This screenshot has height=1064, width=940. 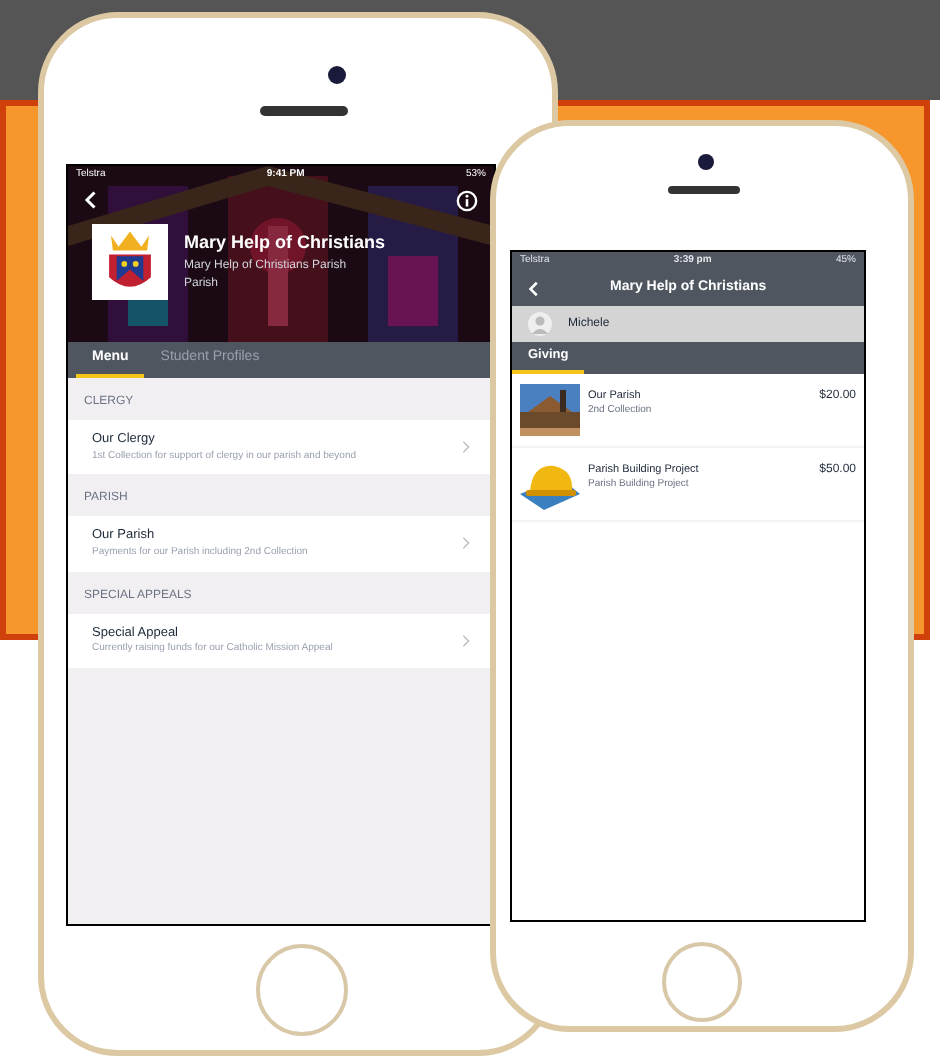 What do you see at coordinates (285, 243) in the screenshot?
I see `parish-title: Mary Help of Christians` at bounding box center [285, 243].